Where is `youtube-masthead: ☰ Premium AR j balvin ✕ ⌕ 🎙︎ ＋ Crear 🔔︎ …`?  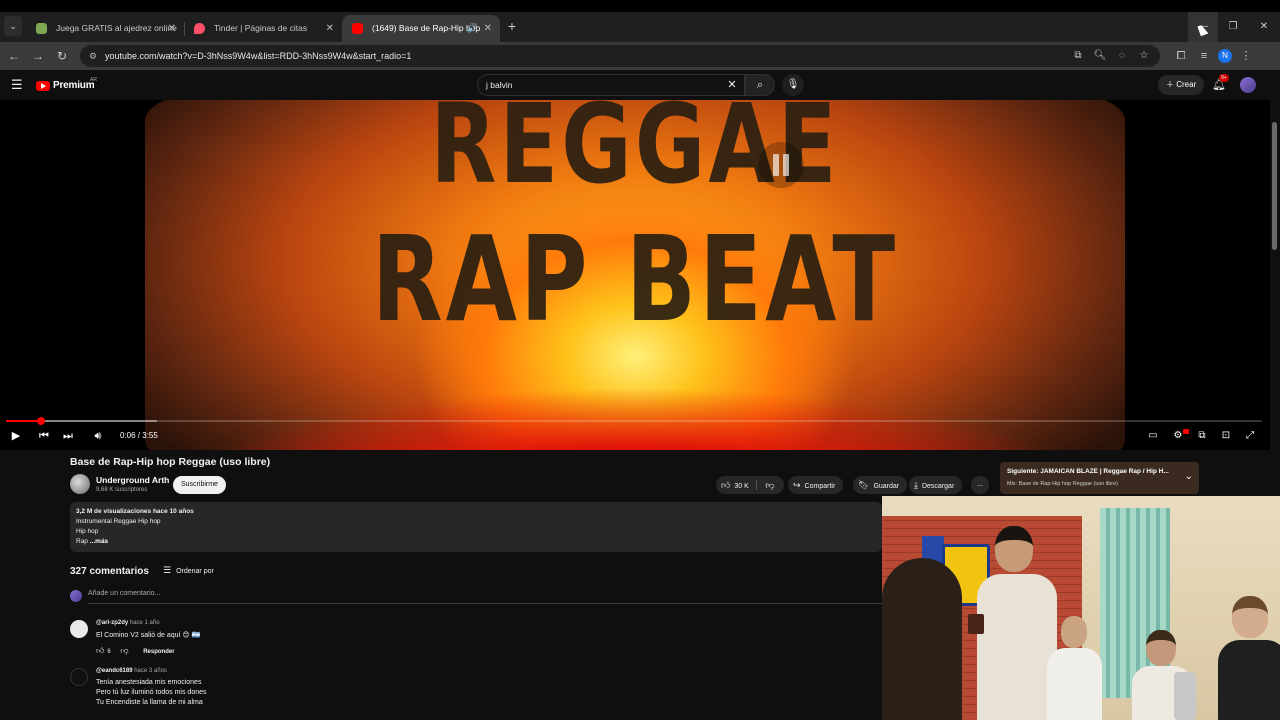 youtube-masthead: ☰ Premium AR j balvin ✕ ⌕ 🎙︎ ＋ Crear 🔔︎ … is located at coordinates (640, 85).